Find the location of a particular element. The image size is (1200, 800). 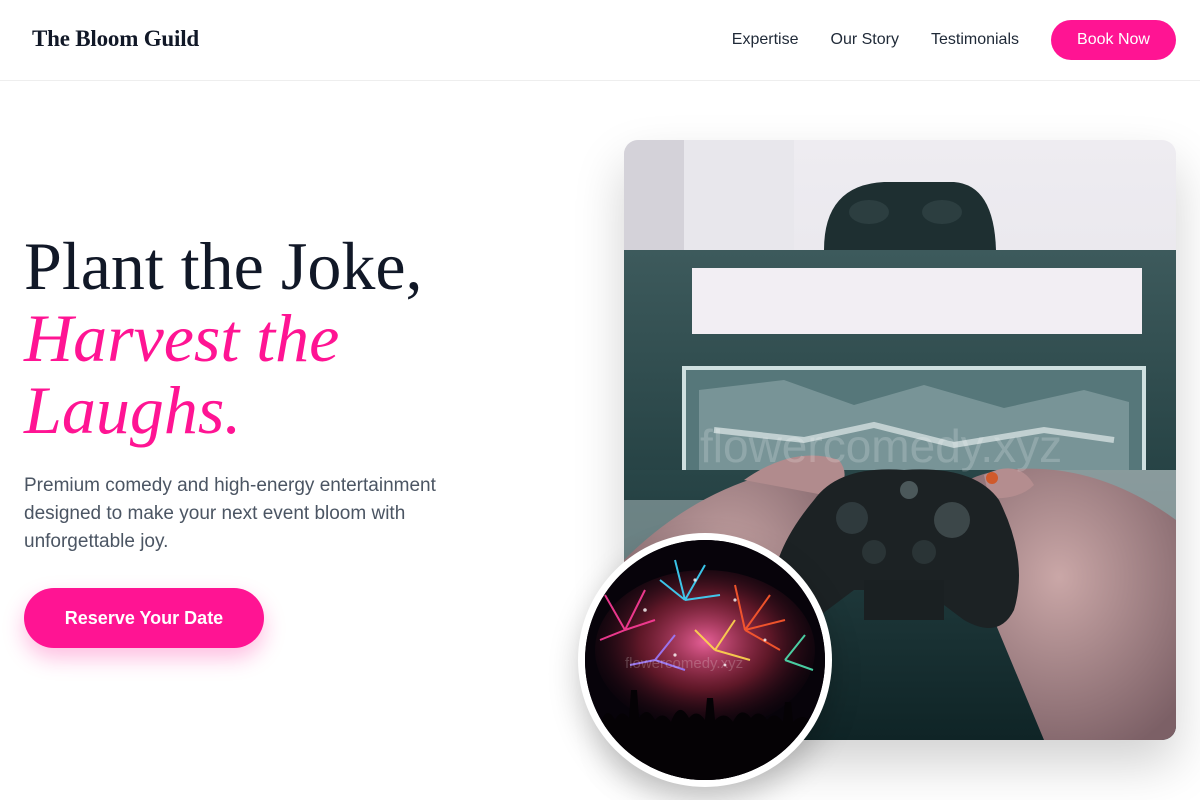

inset-circle-image: flowercomedy.xyz is located at coordinates (705, 660).